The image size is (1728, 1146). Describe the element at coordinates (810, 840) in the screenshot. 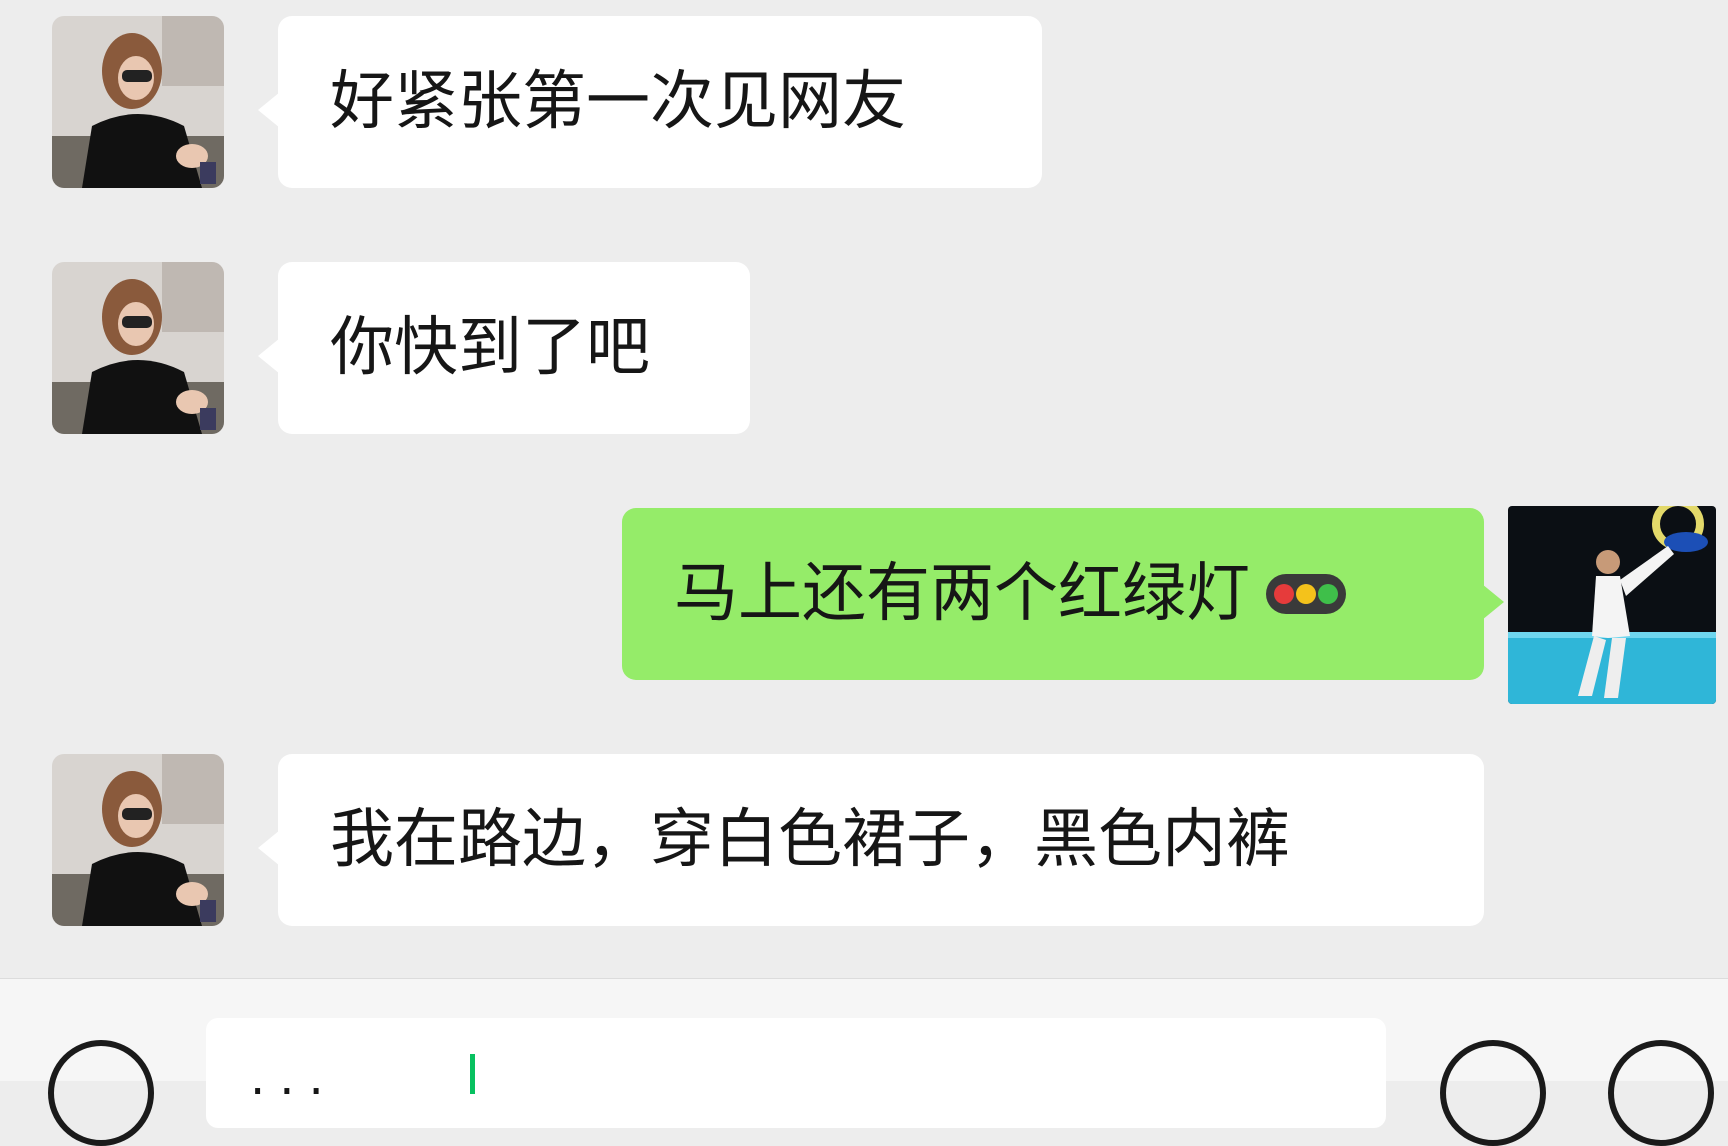

I see `message-text: 我在路边，穿白色裙子，黑色内裤` at that location.